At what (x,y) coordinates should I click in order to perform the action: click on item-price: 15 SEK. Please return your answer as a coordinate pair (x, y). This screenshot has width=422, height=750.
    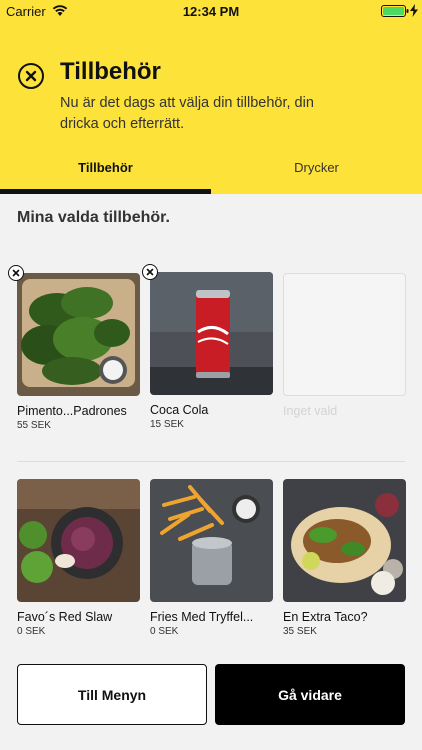
    Looking at the image, I should click on (167, 424).